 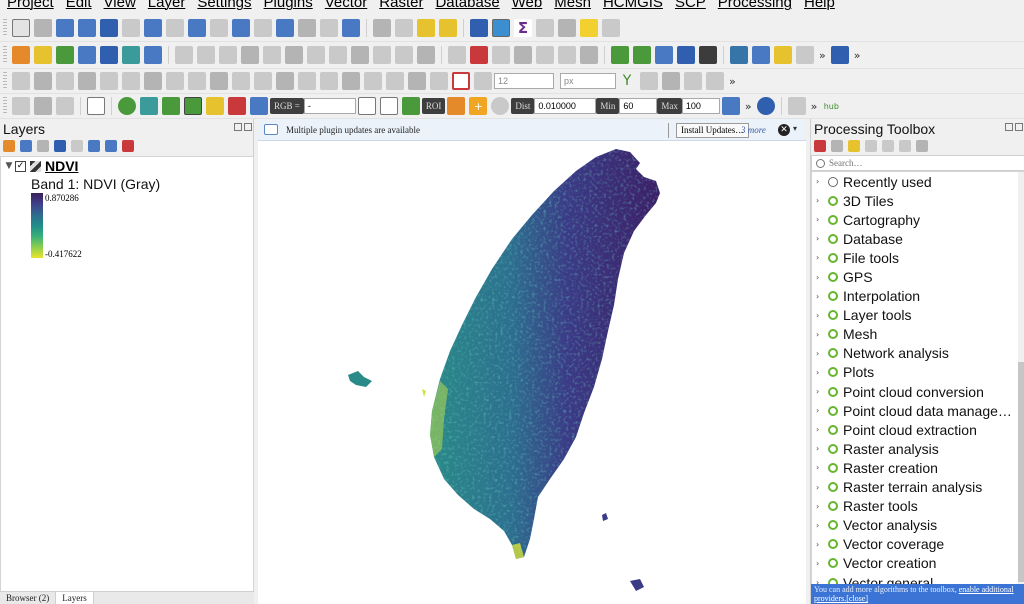 What do you see at coordinates (753, 130) in the screenshot?
I see `more-messages-link: 3 more` at bounding box center [753, 130].